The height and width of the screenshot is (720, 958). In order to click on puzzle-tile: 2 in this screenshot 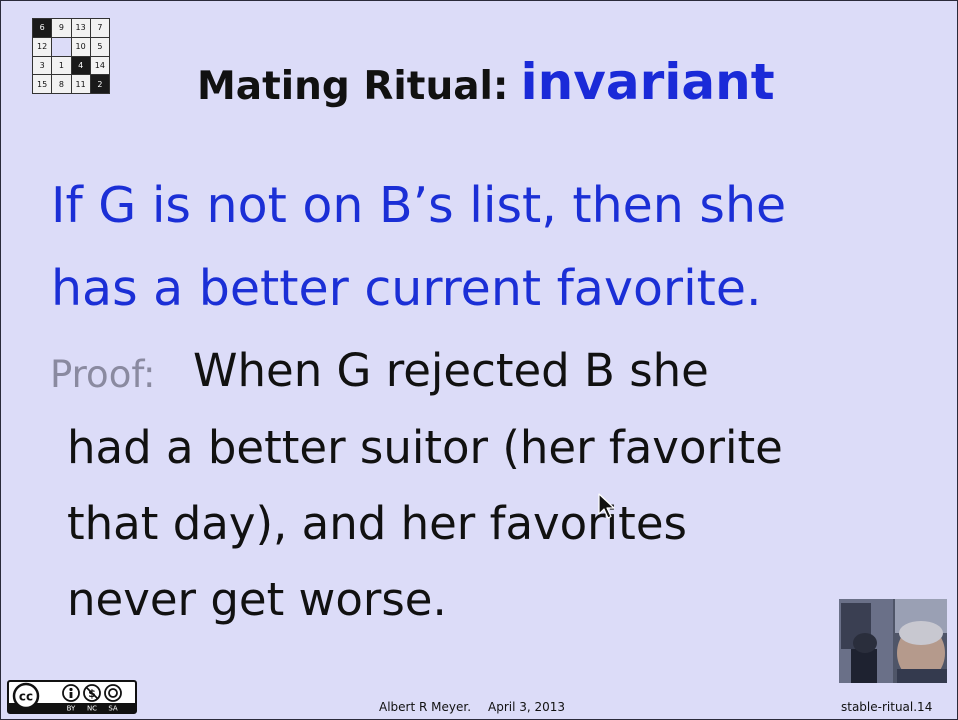, I will do `click(99, 84)`.